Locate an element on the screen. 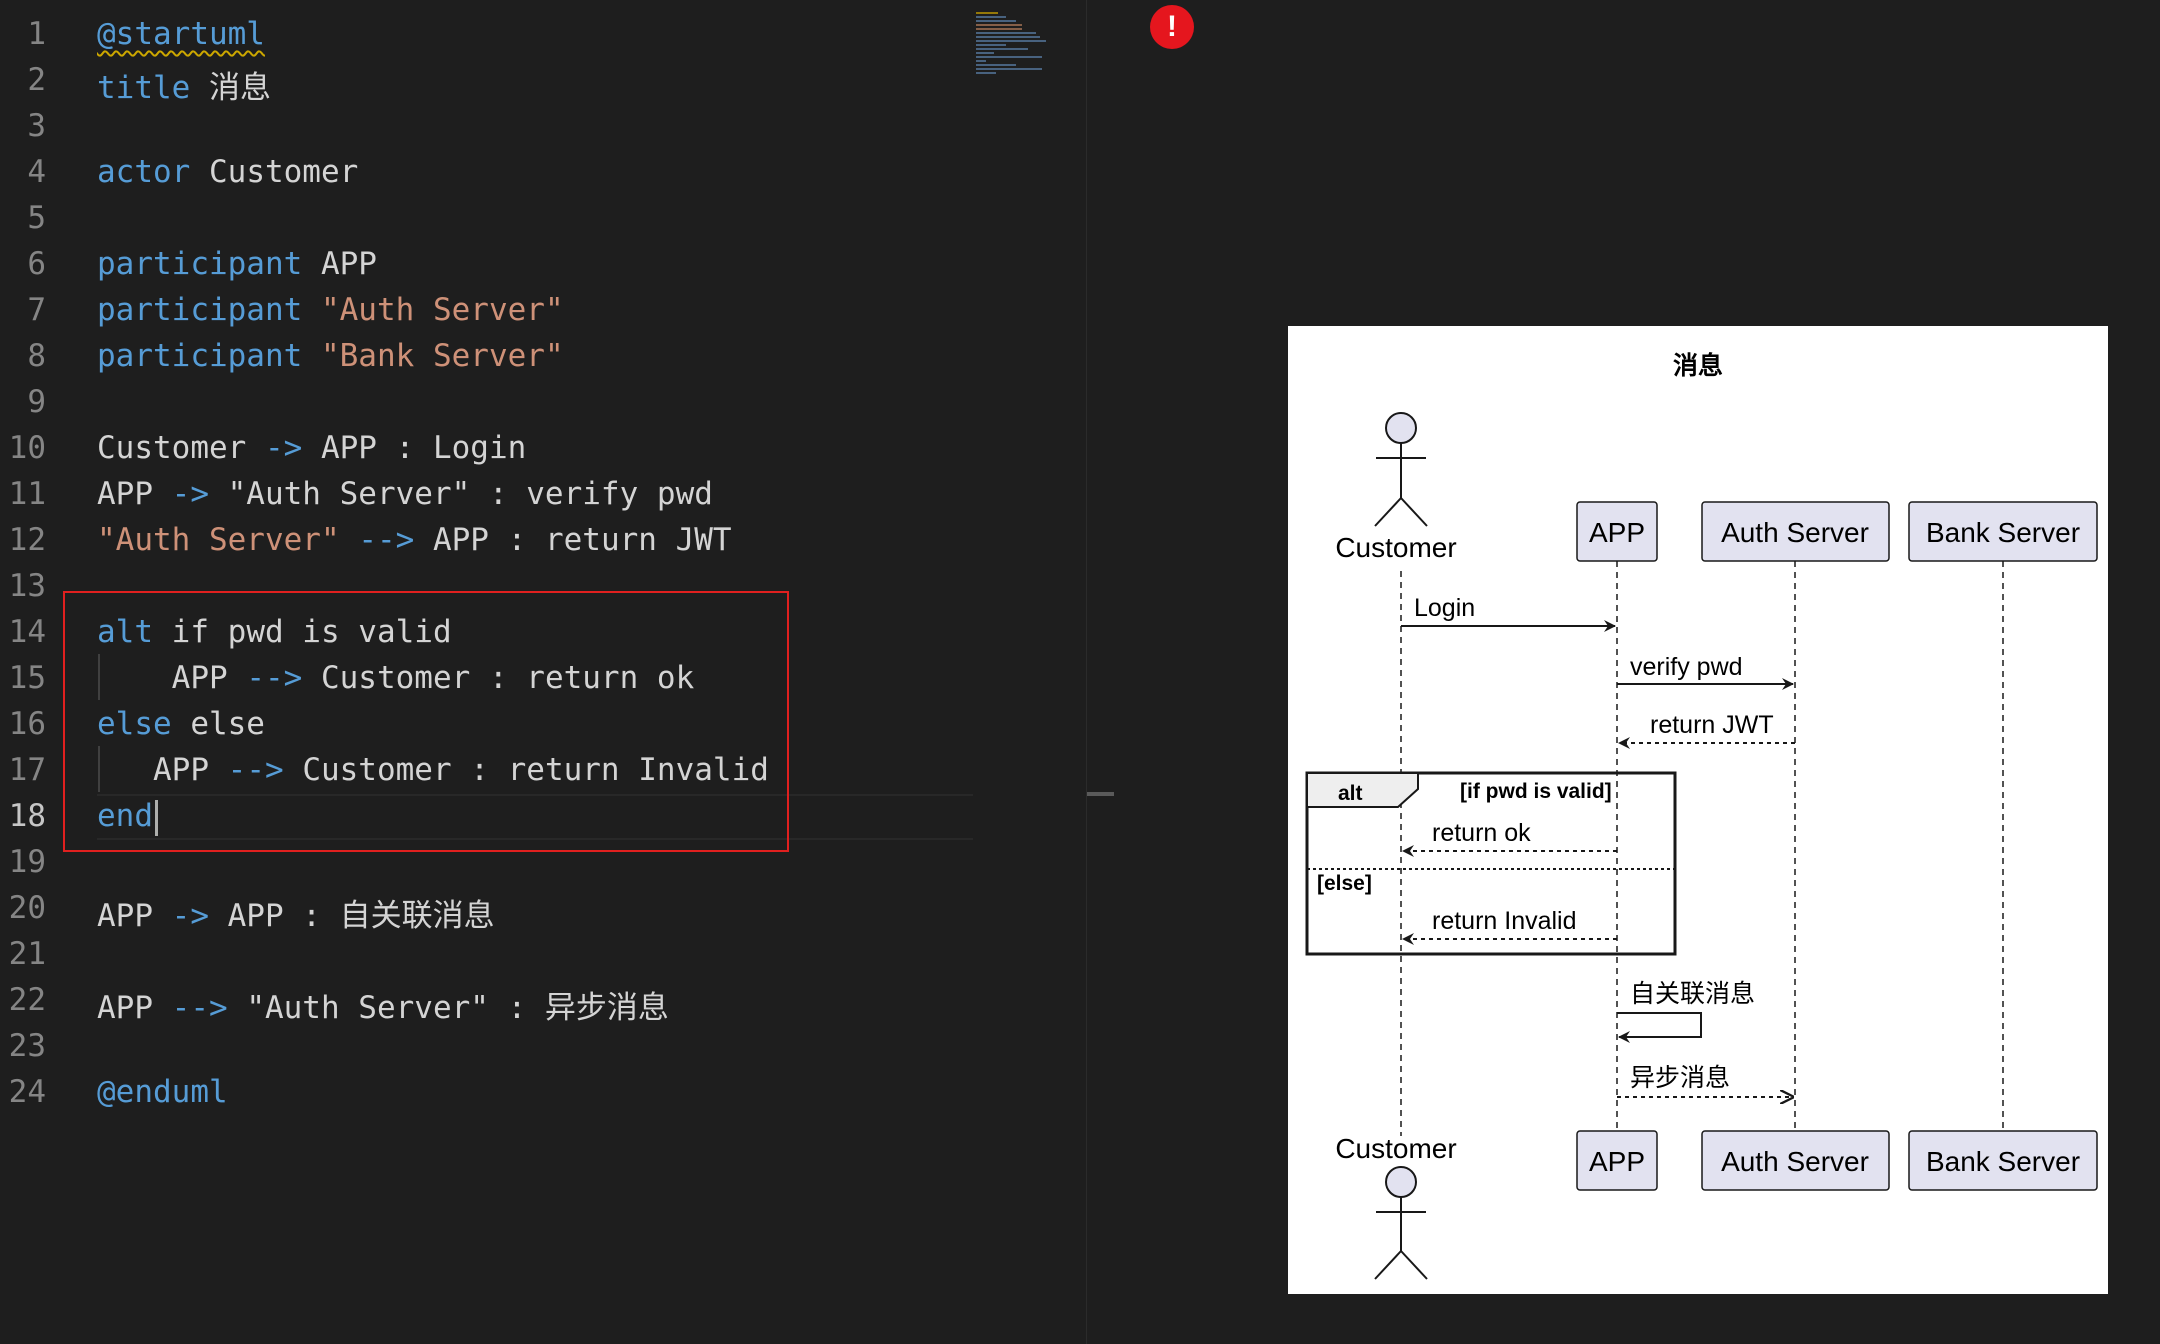 Image resolution: width=2160 pixels, height=1344 pixels. code-line: 20 APP -> APP : 自关联消息 is located at coordinates (490, 910).